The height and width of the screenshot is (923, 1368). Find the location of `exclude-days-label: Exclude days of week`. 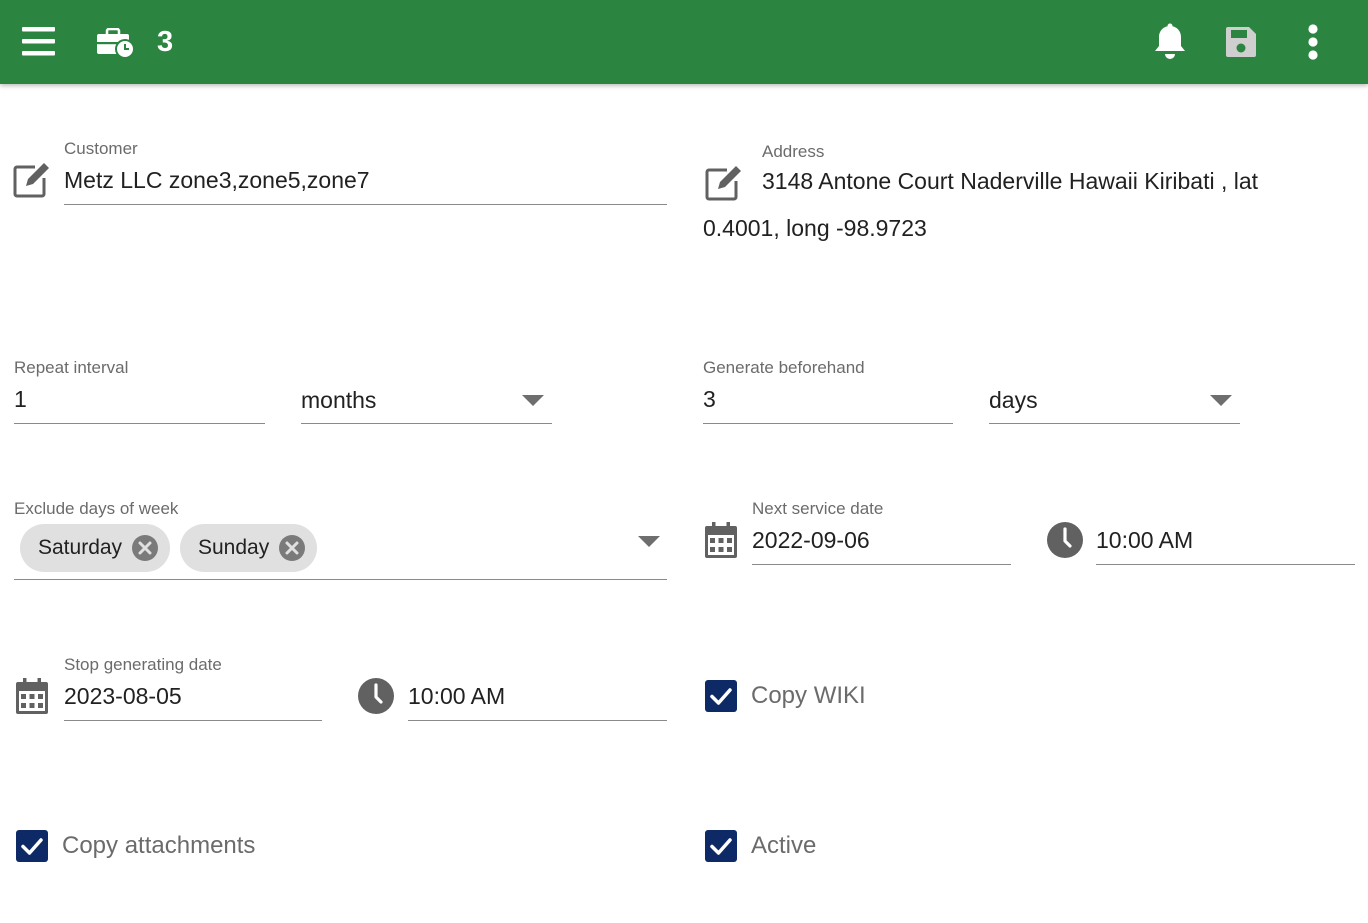

exclude-days-label: Exclude days of week is located at coordinates (96, 508).